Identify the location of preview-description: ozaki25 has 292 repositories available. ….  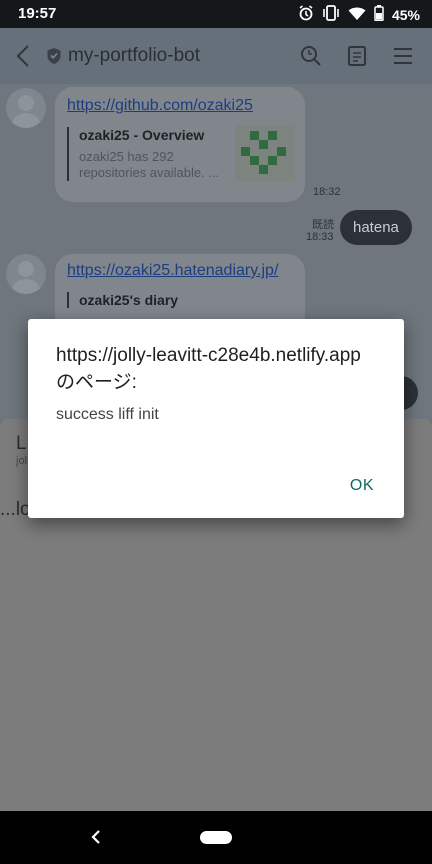
(149, 164).